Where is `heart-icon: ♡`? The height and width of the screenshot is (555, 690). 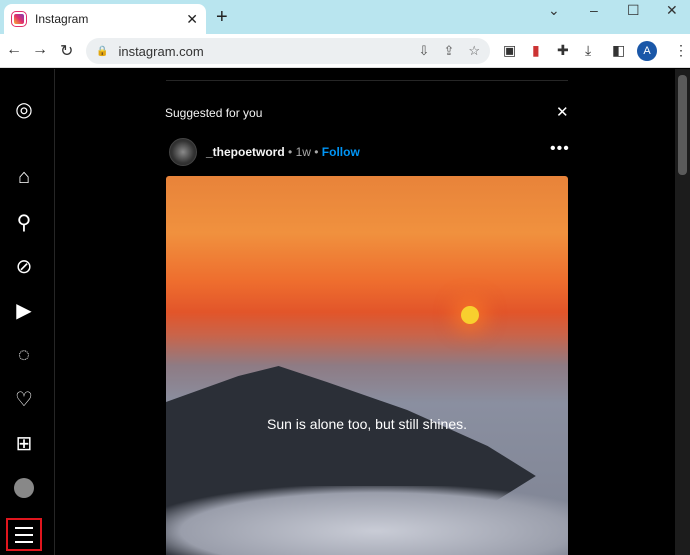
heart-icon: ♡ is located at coordinates (24, 399).